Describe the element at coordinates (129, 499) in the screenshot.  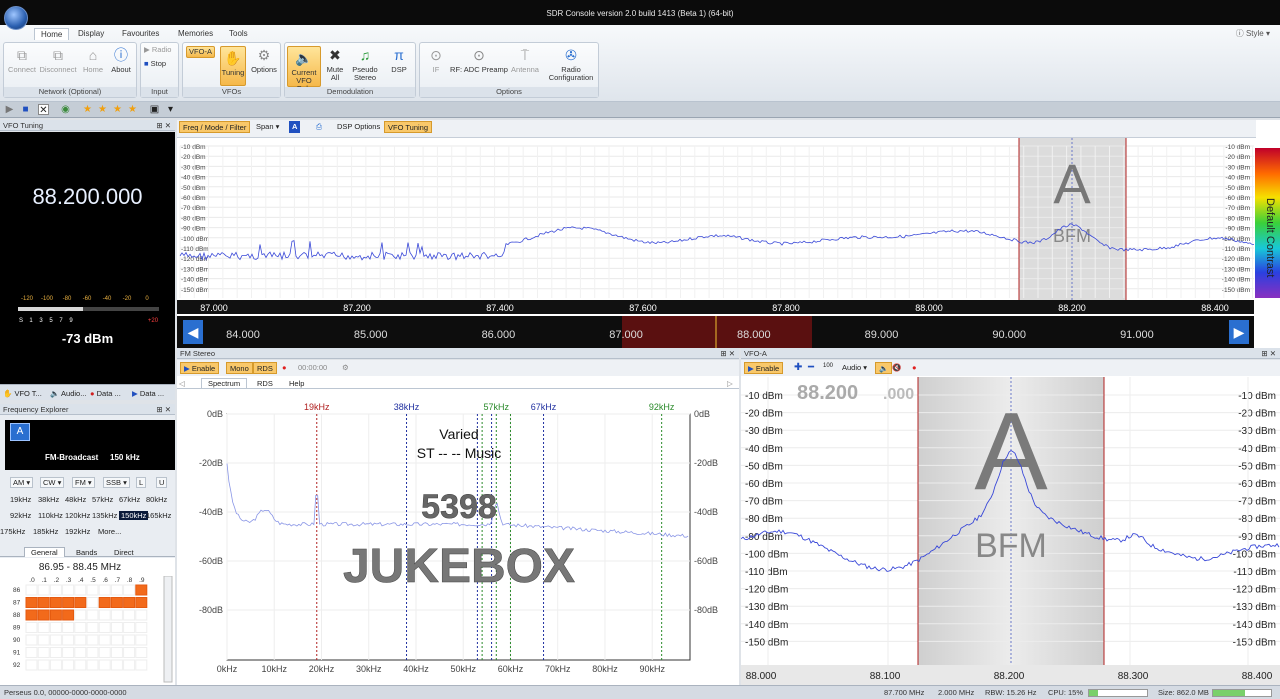
I see `filter-67kHz: 67kHz` at that location.